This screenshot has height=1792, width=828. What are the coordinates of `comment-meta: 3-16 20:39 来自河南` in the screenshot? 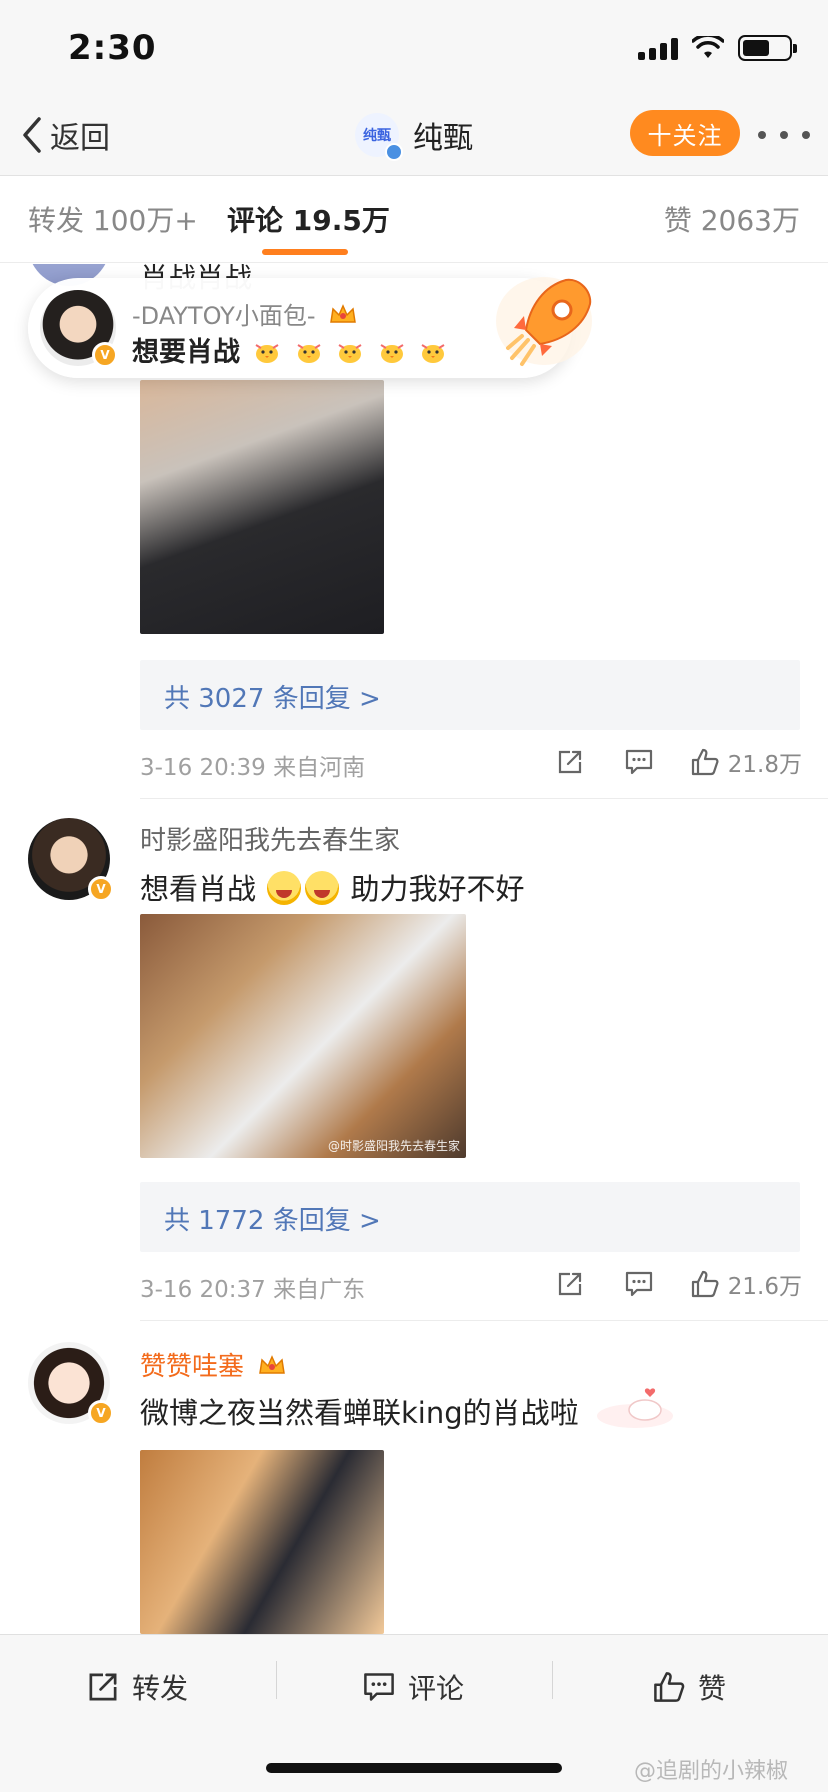 It's located at (253, 768).